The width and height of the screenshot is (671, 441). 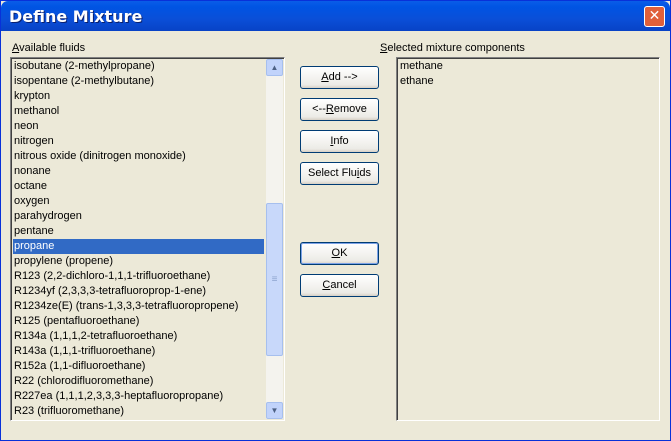 I want to click on select-fluids-button: Select Fluids, so click(x=339, y=173).